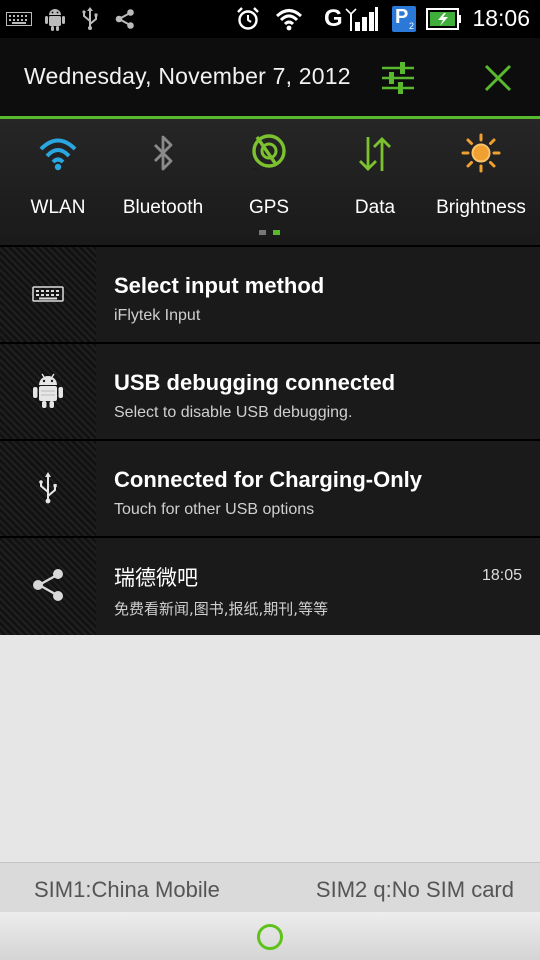  Describe the element at coordinates (163, 153) in the screenshot. I see `bluetooth-icon` at that location.